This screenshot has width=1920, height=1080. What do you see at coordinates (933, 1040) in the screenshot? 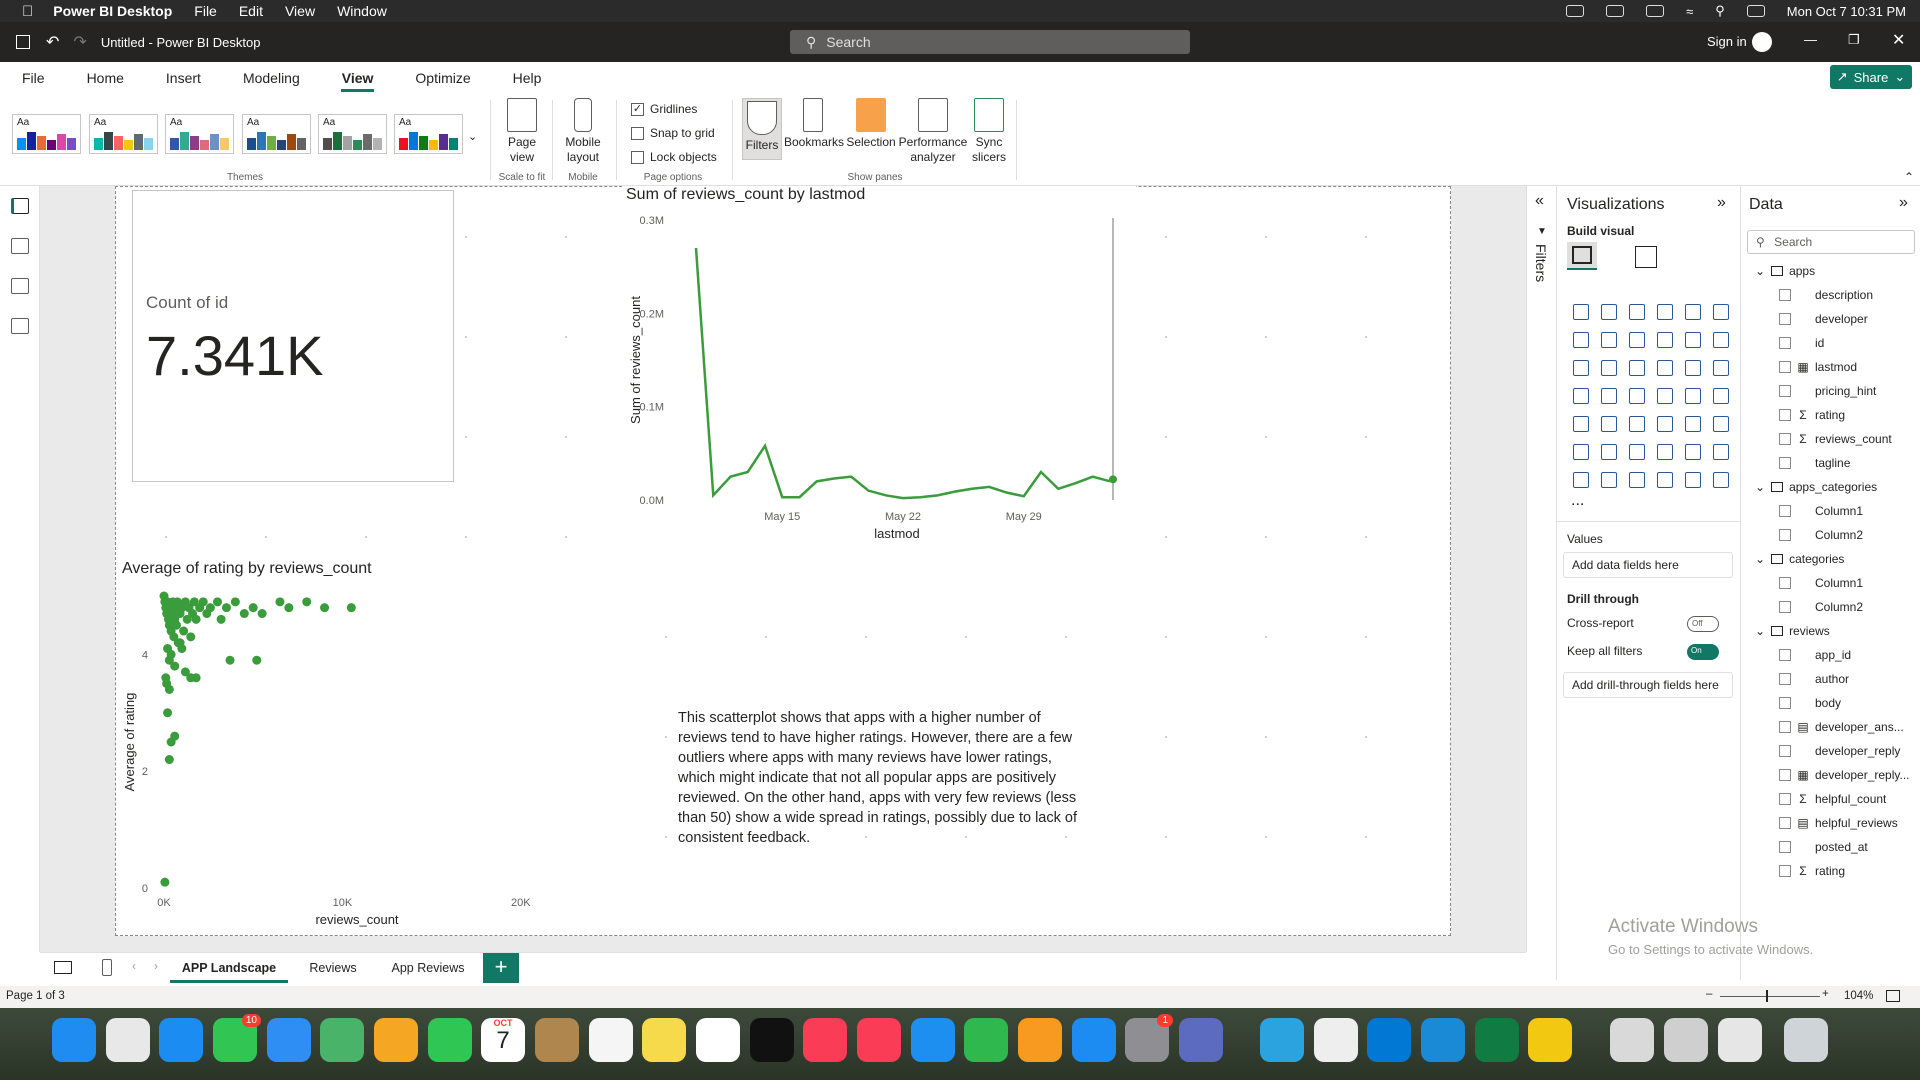
I see `keynote-icon` at bounding box center [933, 1040].